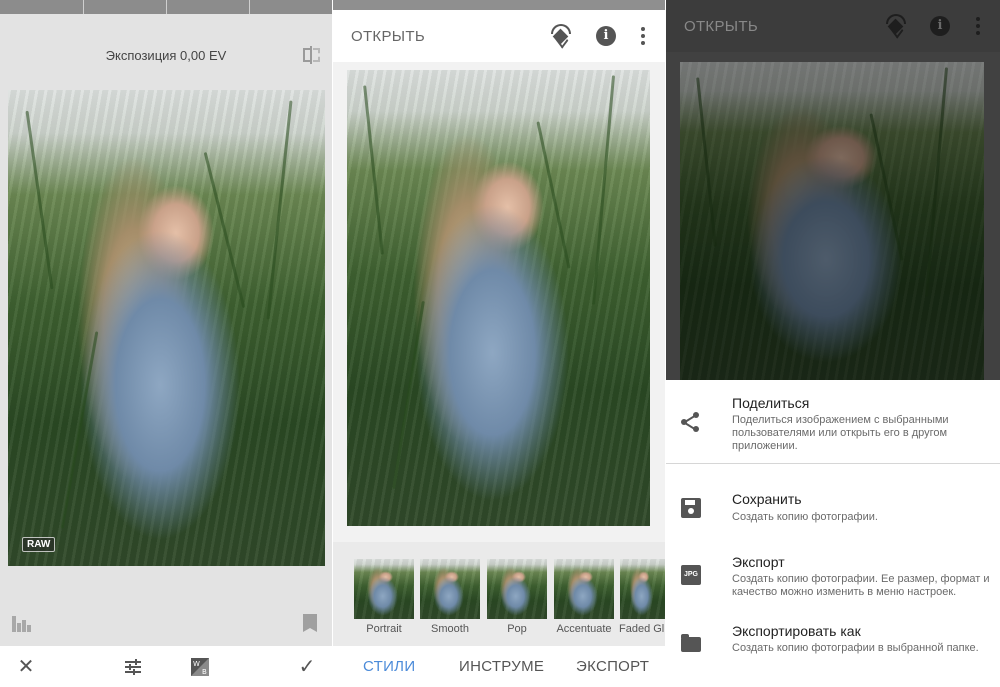 This screenshot has height=687, width=1000. I want to click on raw-badge: RAW, so click(39, 544).